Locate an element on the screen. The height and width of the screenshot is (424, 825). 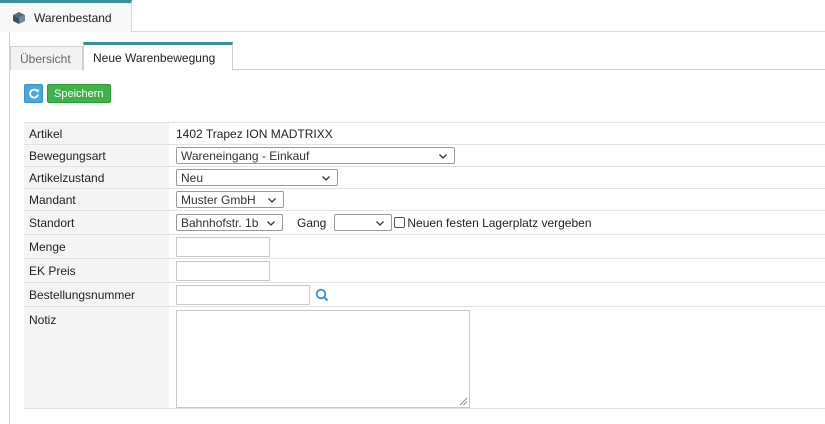
label-notiz: Notiz is located at coordinates (96, 357).